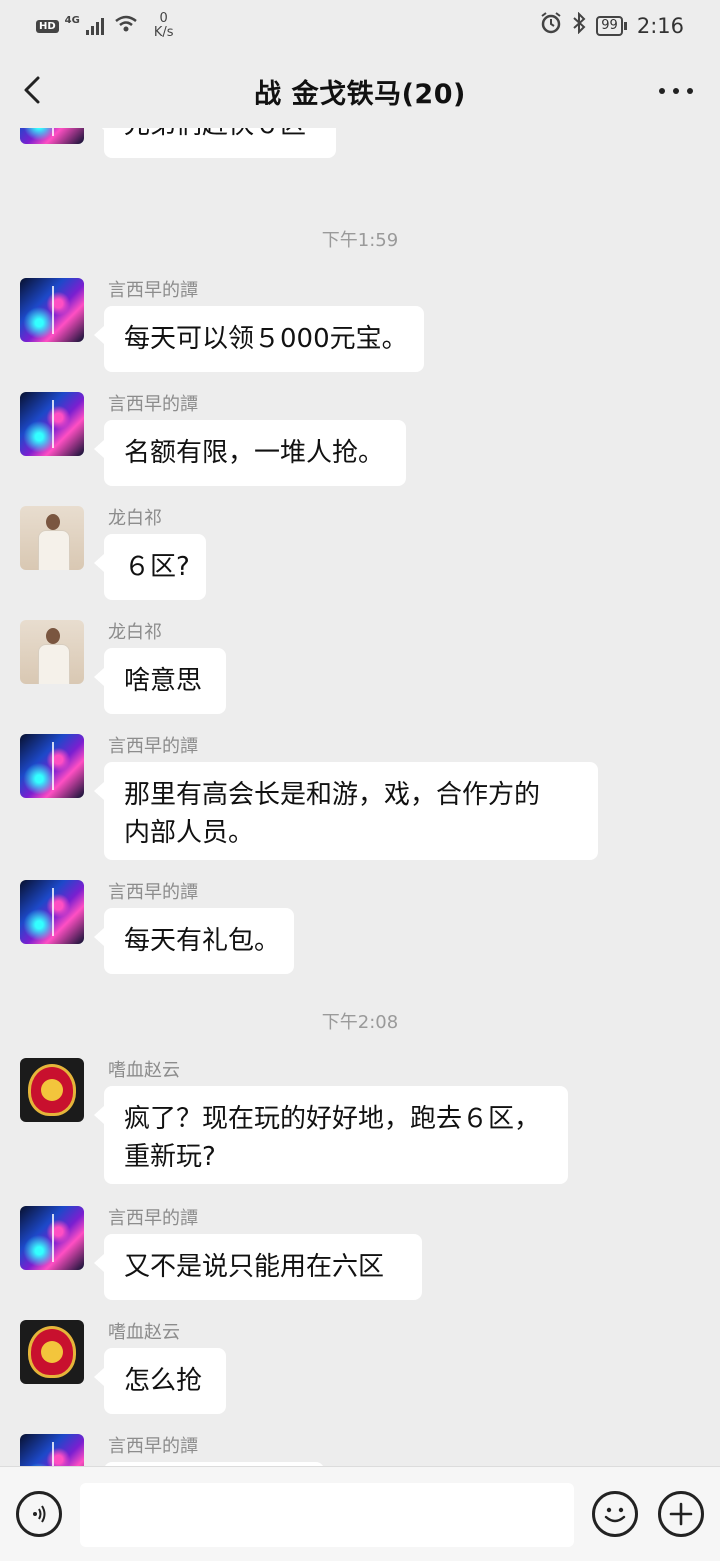 Image resolution: width=720 pixels, height=1561 pixels. What do you see at coordinates (346, 811) in the screenshot?
I see `message-bubble: 那里有高会长是和游，戏，合作方的 内部人员。` at bounding box center [346, 811].